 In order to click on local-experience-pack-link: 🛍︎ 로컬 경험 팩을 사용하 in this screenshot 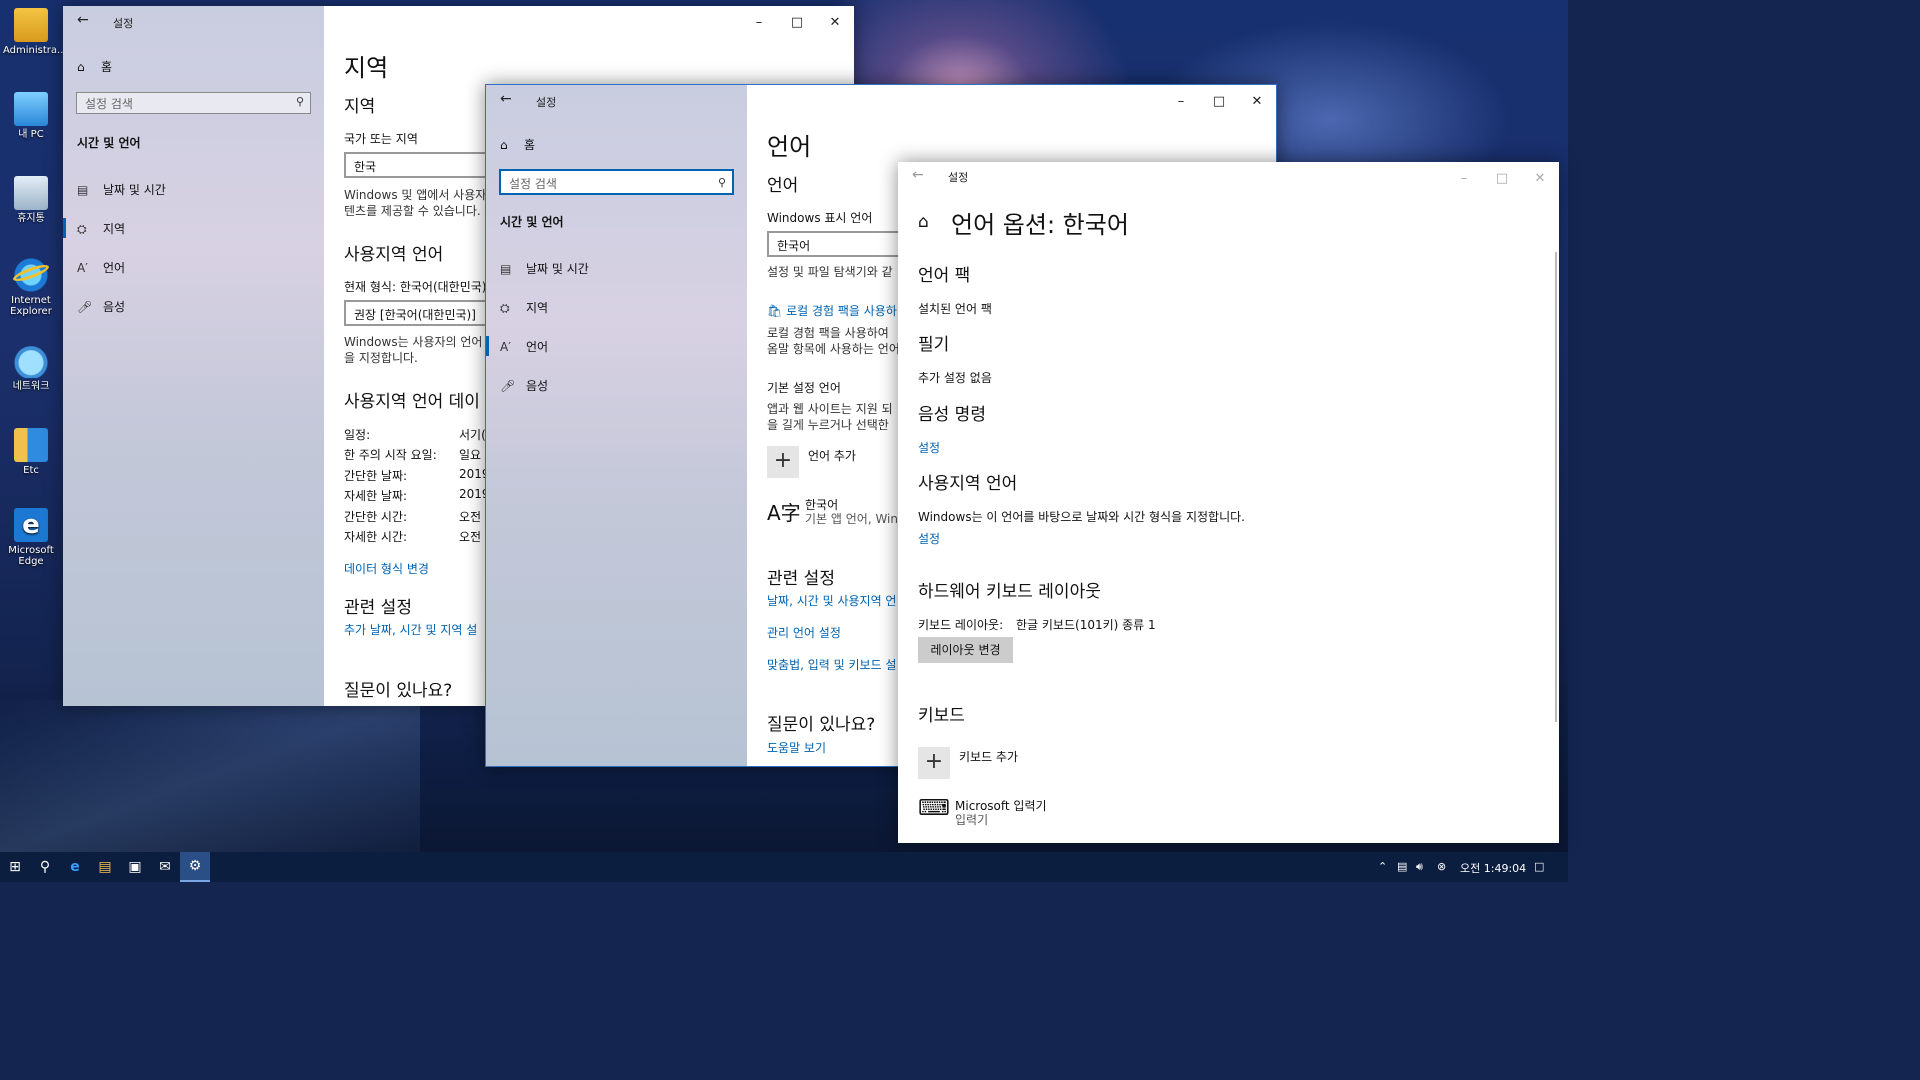, I will do `click(832, 310)`.